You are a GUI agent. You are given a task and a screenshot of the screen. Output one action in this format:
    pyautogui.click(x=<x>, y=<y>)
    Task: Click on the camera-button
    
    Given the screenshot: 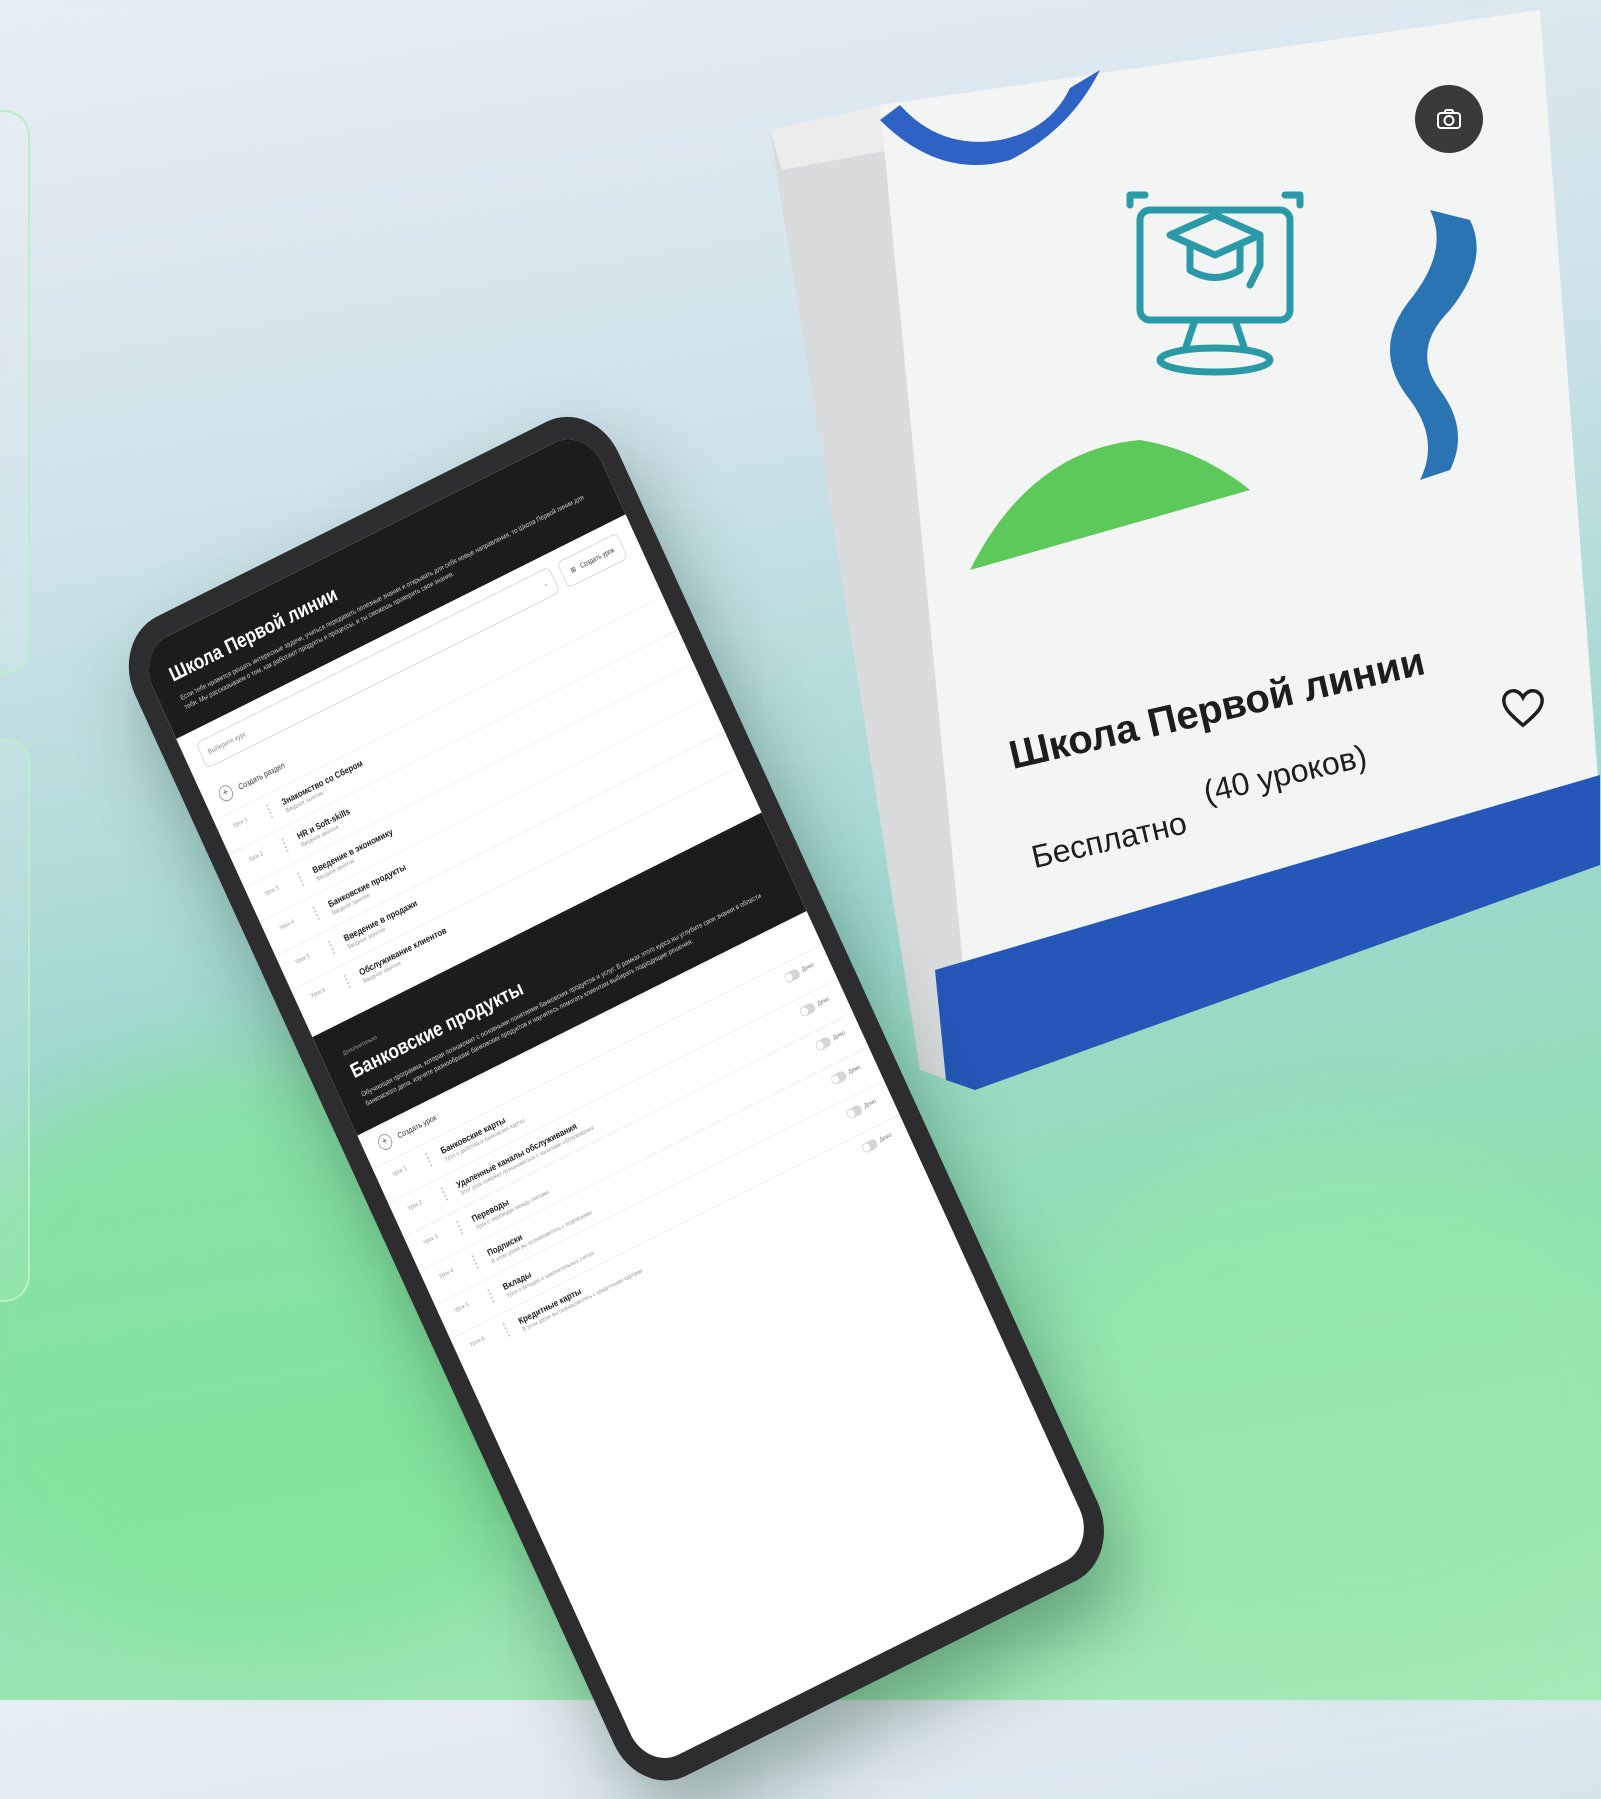 What is the action you would take?
    pyautogui.click(x=1449, y=119)
    